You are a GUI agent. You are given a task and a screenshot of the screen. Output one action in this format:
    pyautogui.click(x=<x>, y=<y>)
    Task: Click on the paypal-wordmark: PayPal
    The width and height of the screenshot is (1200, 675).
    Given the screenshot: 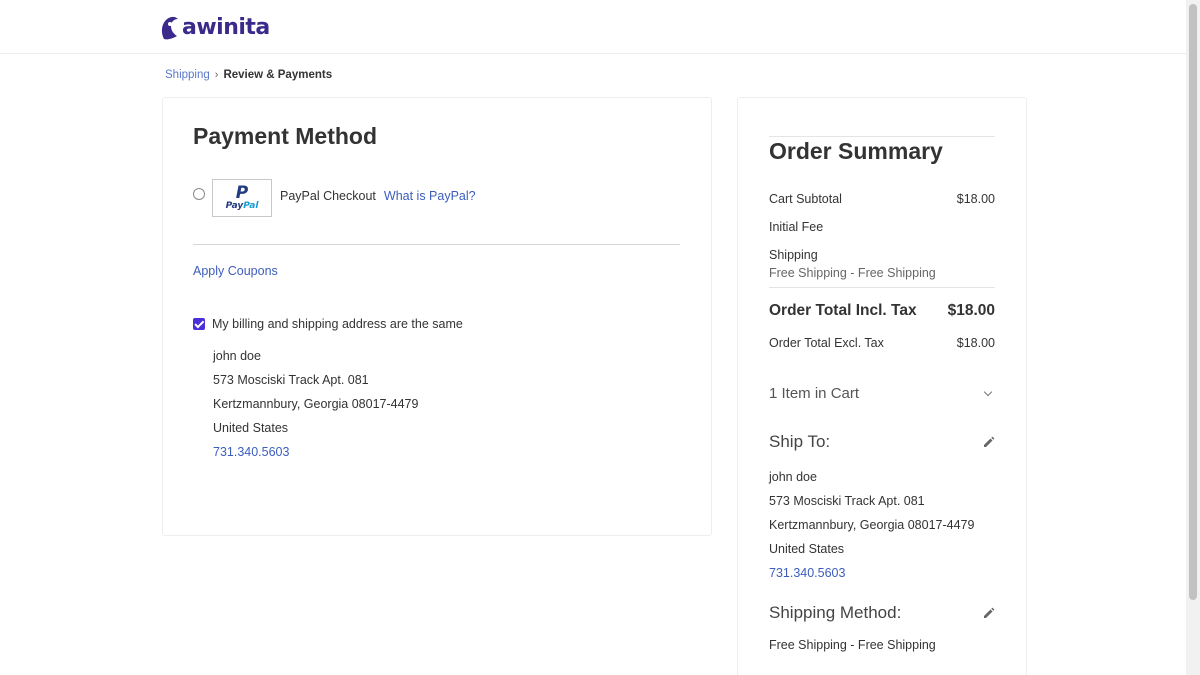 What is the action you would take?
    pyautogui.click(x=242, y=205)
    